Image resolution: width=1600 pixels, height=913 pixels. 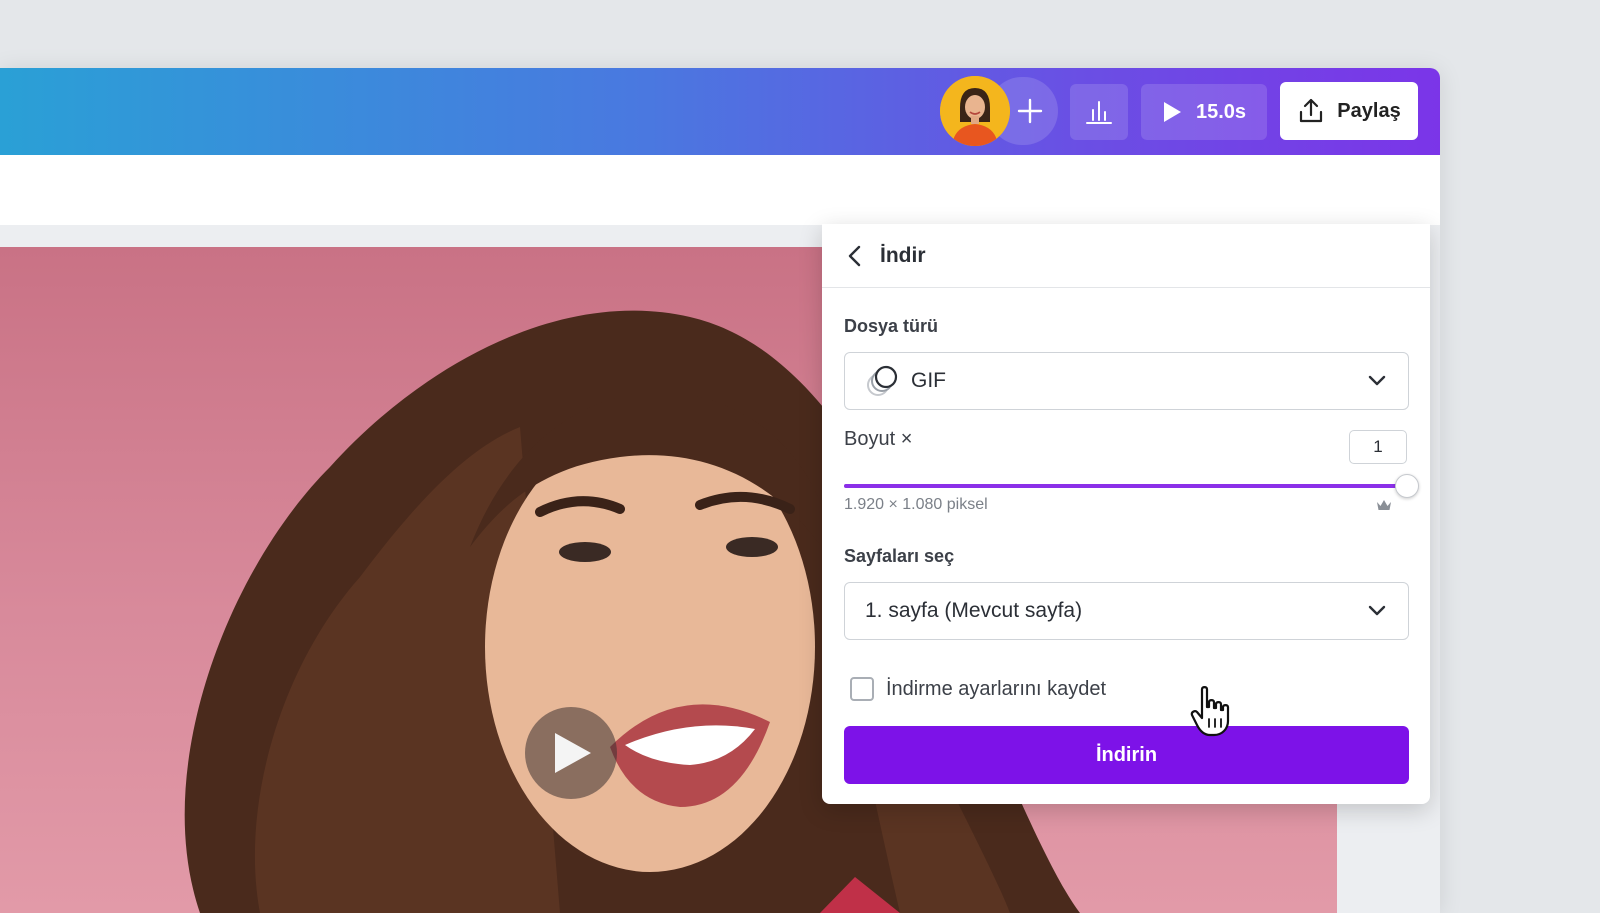 I want to click on upload-icon, so click(x=1311, y=110).